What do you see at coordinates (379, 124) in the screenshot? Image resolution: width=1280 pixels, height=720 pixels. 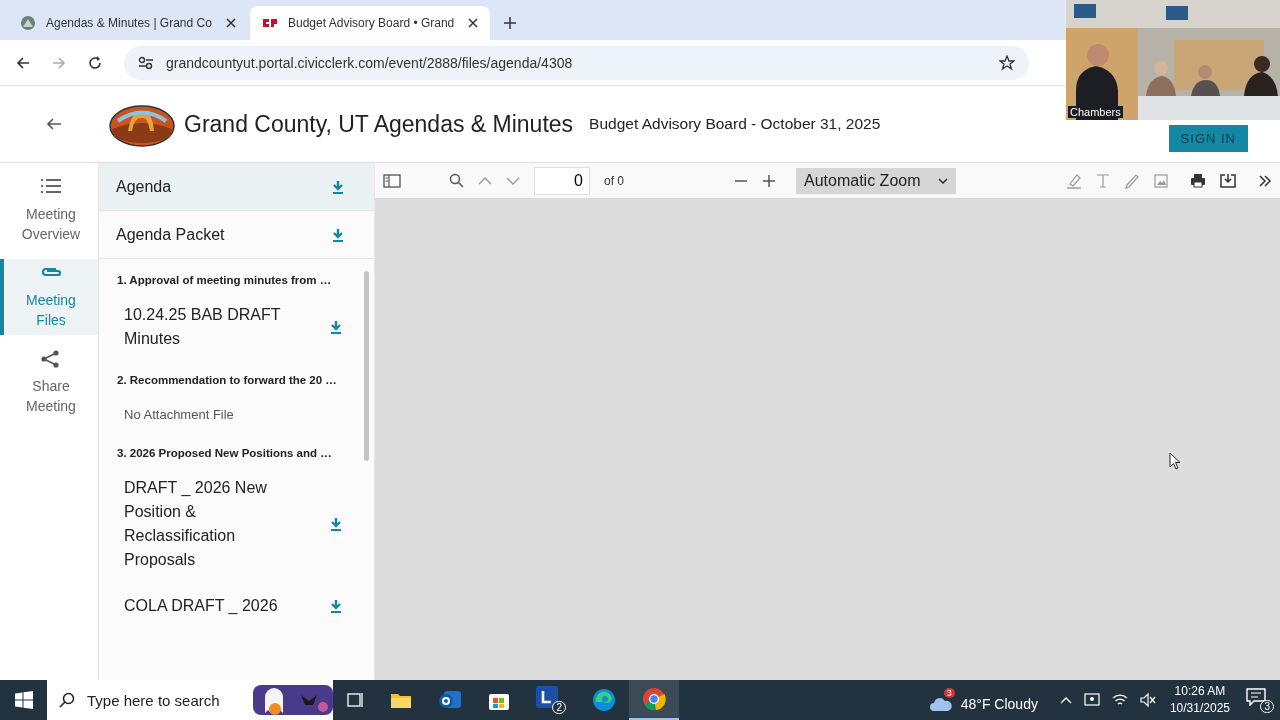 I see `site-title: Grand County, UT Agendas & Minutes` at bounding box center [379, 124].